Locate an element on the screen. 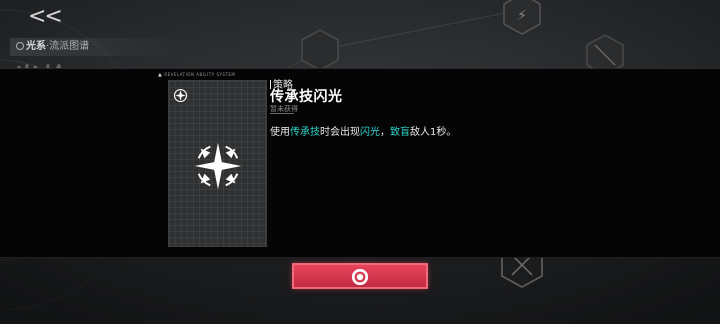 The image size is (720, 324). flash-emblem-icon is located at coordinates (218, 166).